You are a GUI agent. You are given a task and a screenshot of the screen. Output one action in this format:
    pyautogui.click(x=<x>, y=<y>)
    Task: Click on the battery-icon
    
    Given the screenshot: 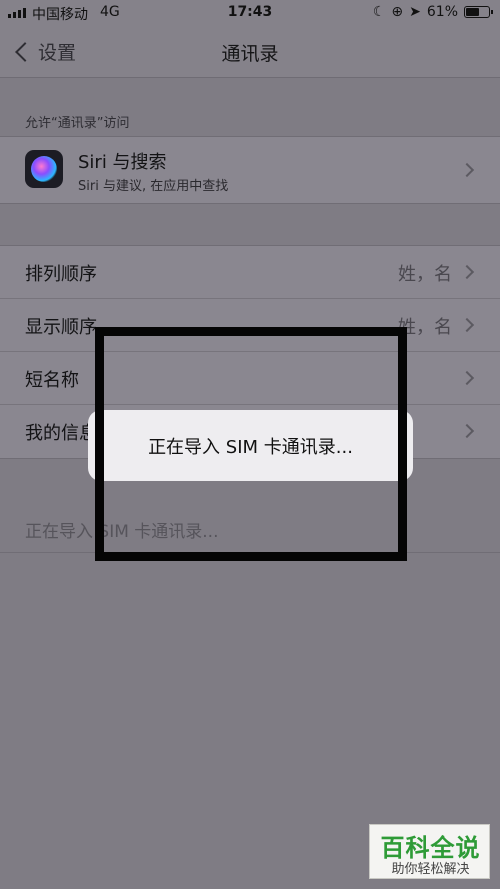 What is the action you would take?
    pyautogui.click(x=478, y=12)
    